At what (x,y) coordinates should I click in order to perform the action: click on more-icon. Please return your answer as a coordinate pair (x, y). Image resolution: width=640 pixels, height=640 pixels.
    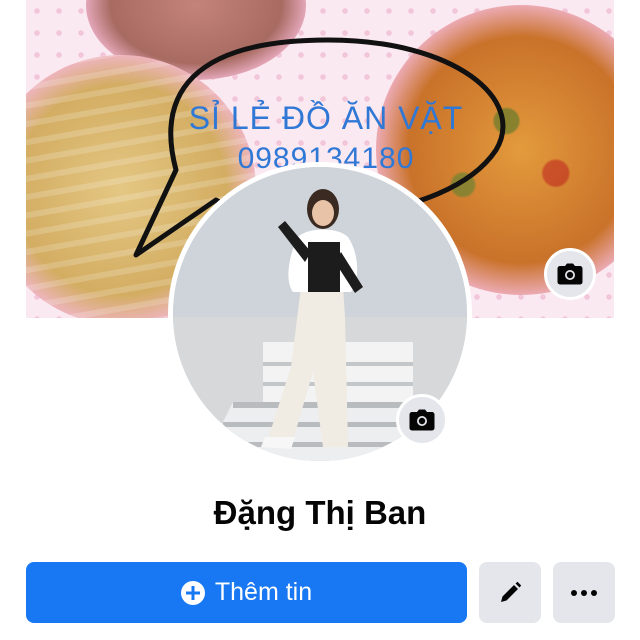
    Looking at the image, I should click on (584, 592).